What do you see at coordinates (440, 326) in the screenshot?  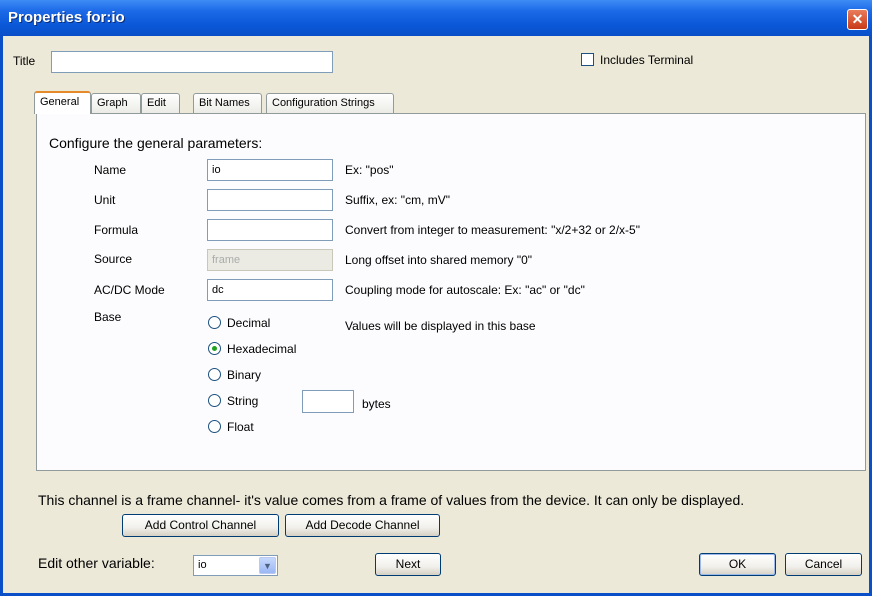 I see `base-hint: Values will be displayed in this base` at bounding box center [440, 326].